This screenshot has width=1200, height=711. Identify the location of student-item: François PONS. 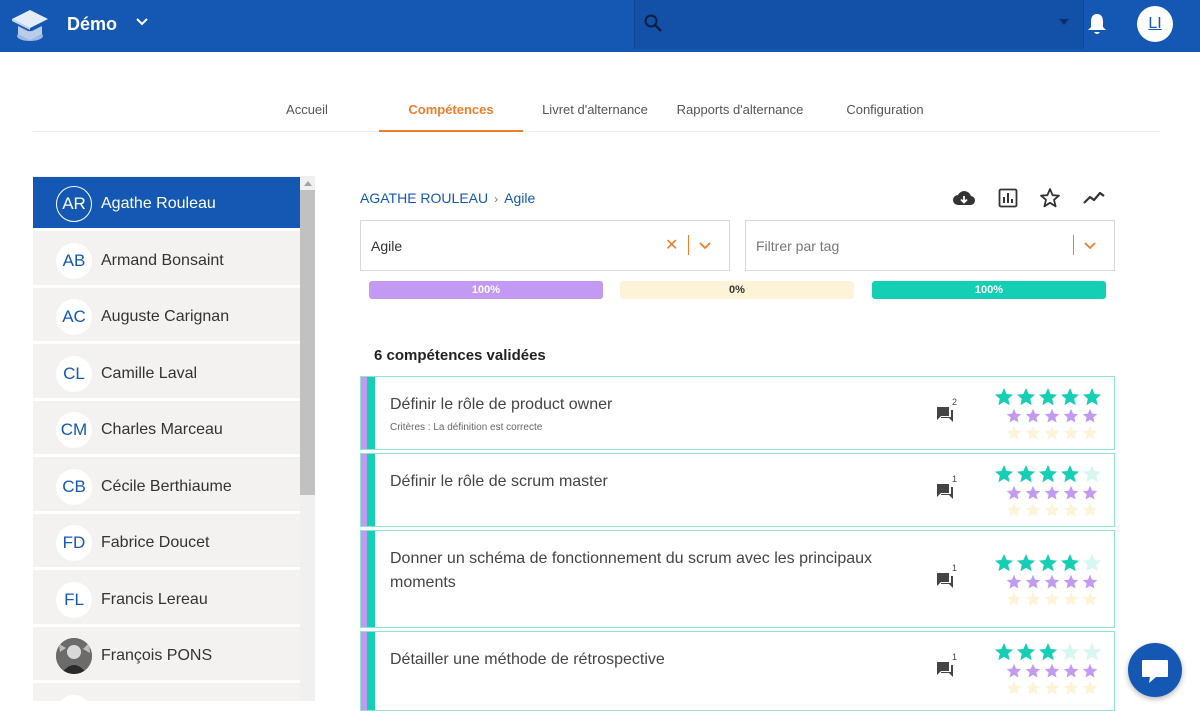
(166, 656).